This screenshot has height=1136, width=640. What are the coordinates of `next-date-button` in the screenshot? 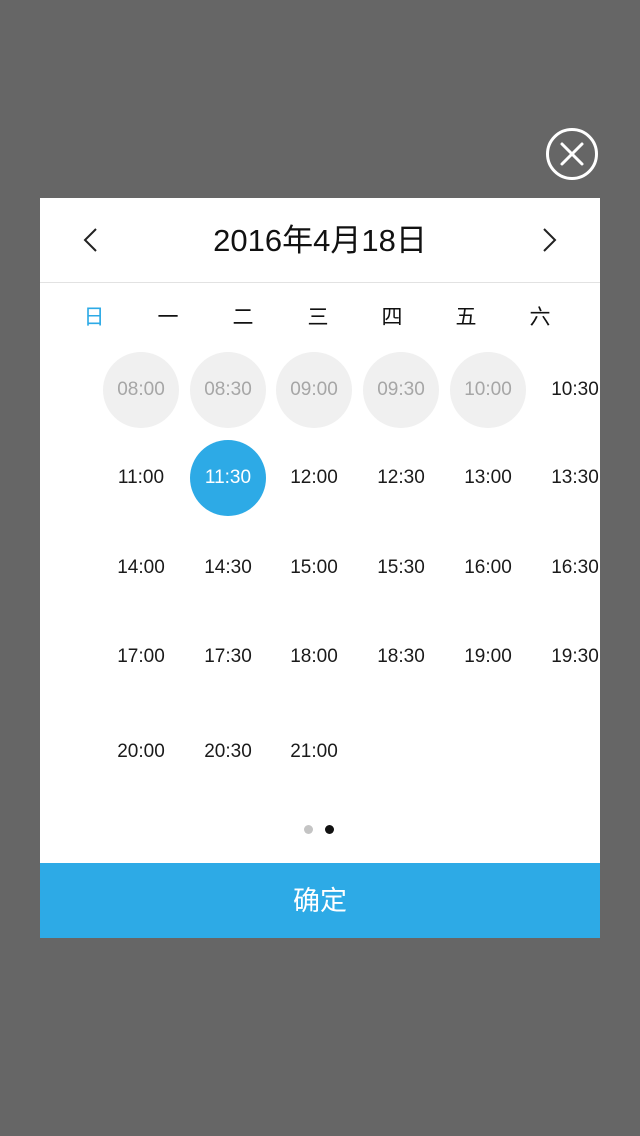 It's located at (548, 240).